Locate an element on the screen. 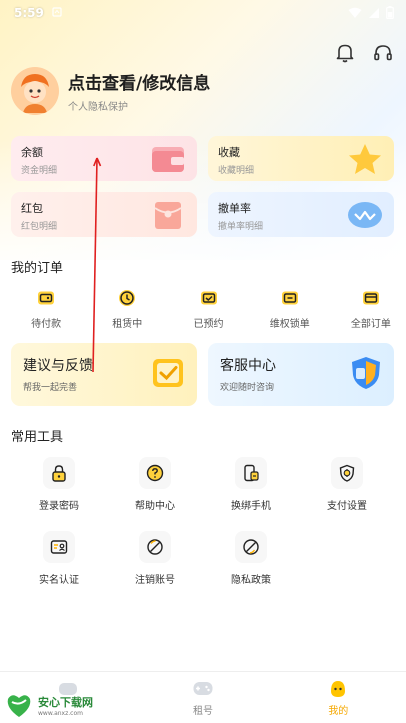  order-label: 全部订单 is located at coordinates (370, 324).